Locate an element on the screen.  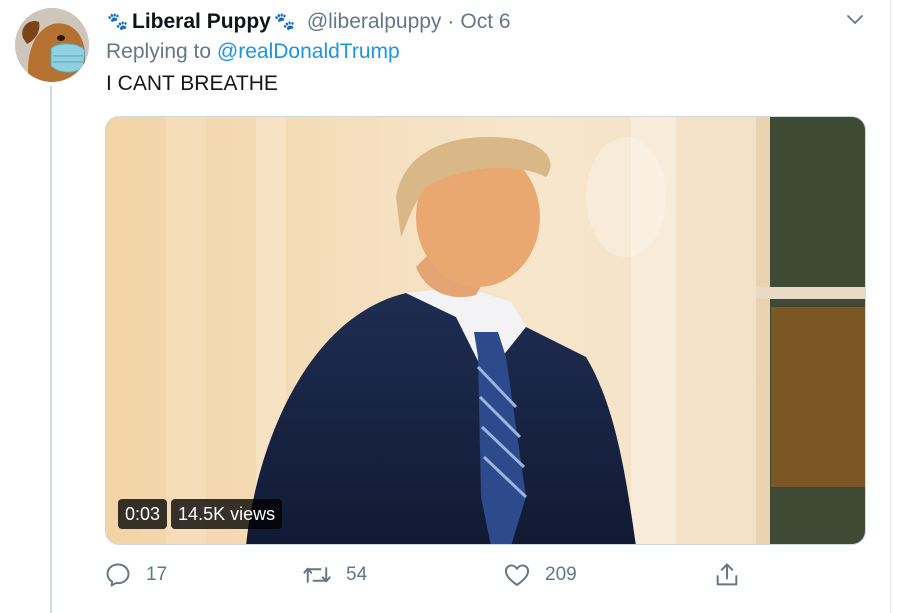
chevron-down-icon is located at coordinates (855, 19).